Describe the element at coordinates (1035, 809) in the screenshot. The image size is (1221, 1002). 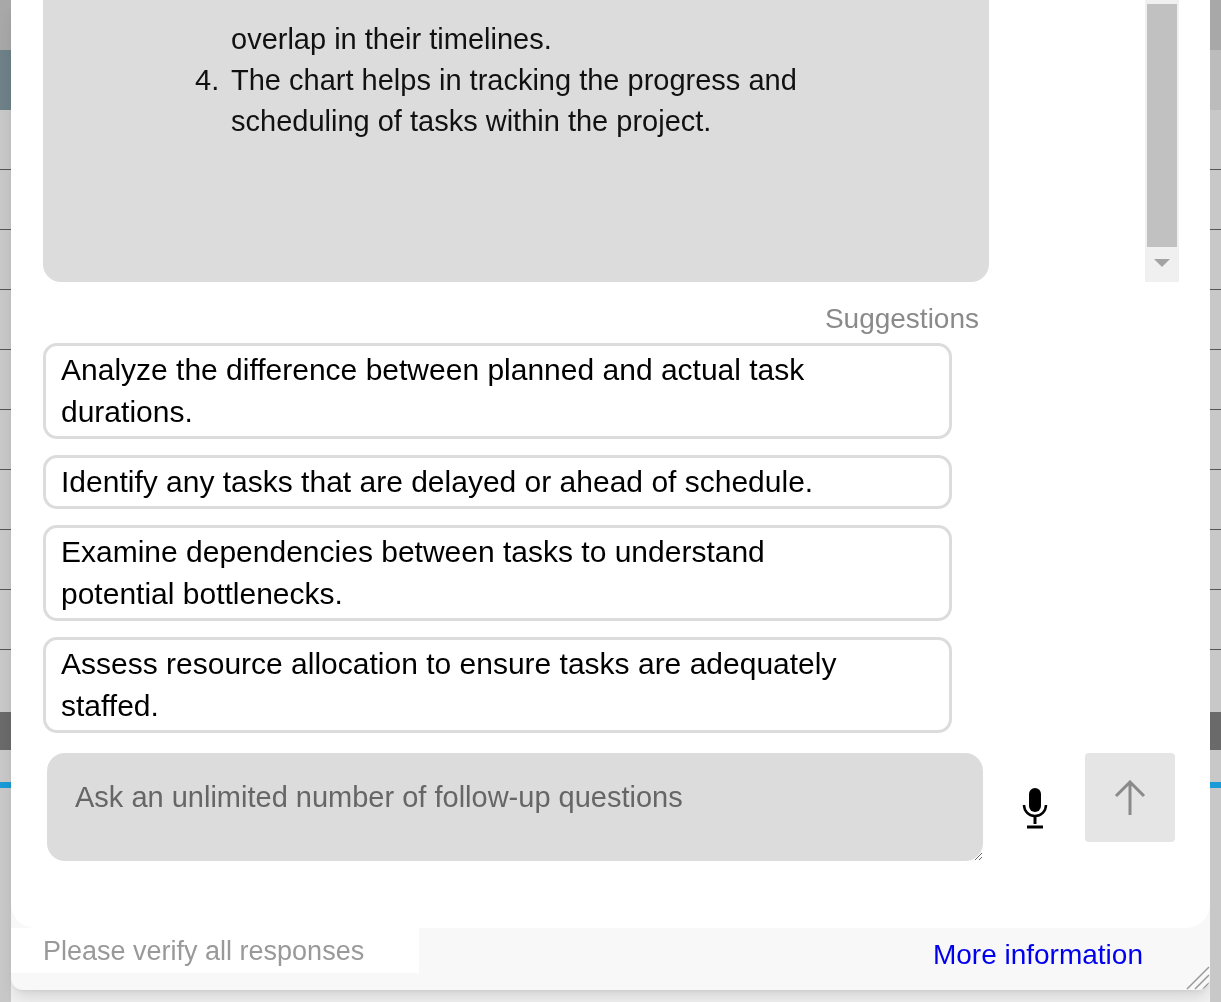
I see `microphone-icon` at that location.